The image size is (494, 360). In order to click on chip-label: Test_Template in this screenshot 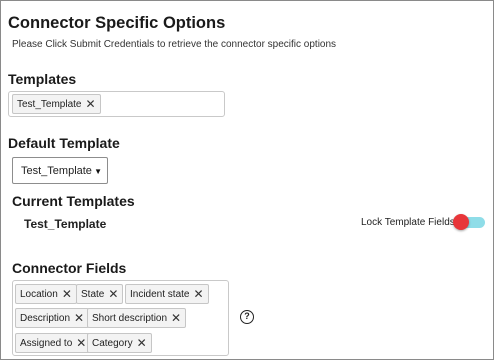, I will do `click(49, 104)`.